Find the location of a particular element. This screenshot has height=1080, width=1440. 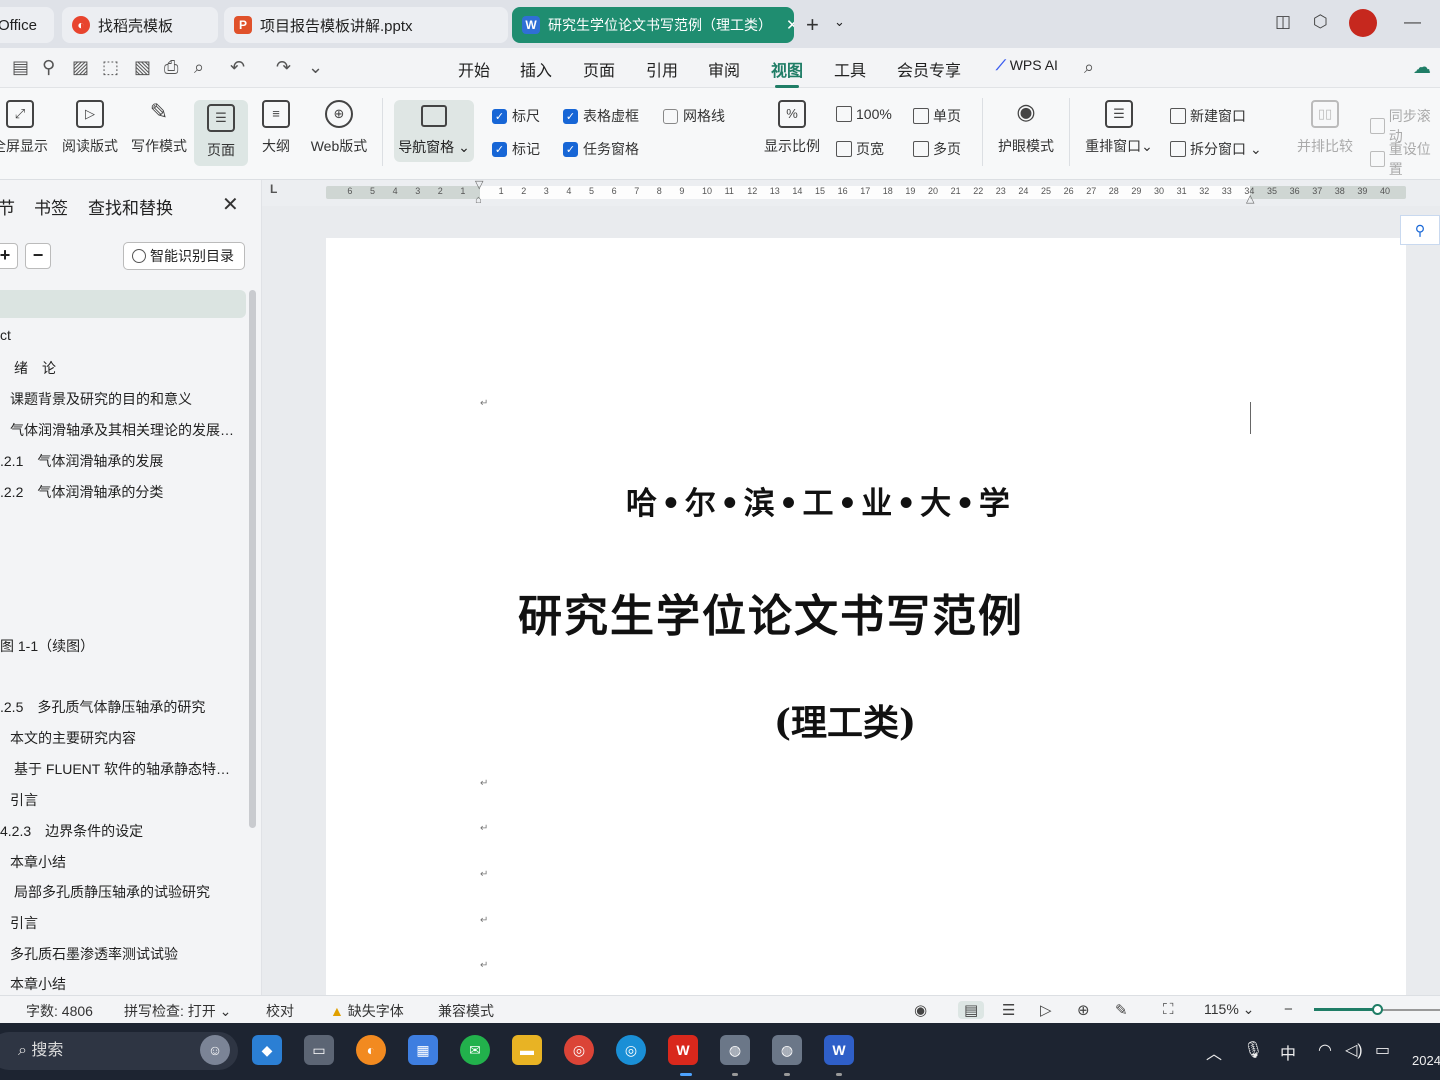

print-preview-icon: ⌕ is located at coordinates (199, 67).